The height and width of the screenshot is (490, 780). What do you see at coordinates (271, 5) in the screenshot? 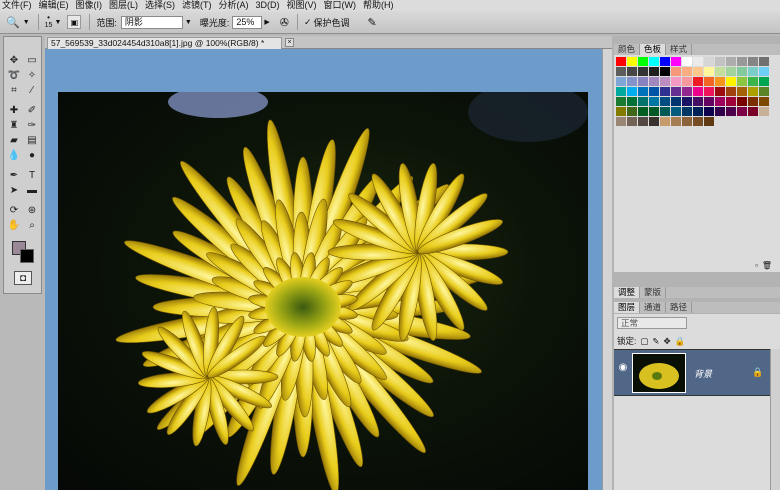
I see `menu-item: 3D(D)` at bounding box center [271, 5].